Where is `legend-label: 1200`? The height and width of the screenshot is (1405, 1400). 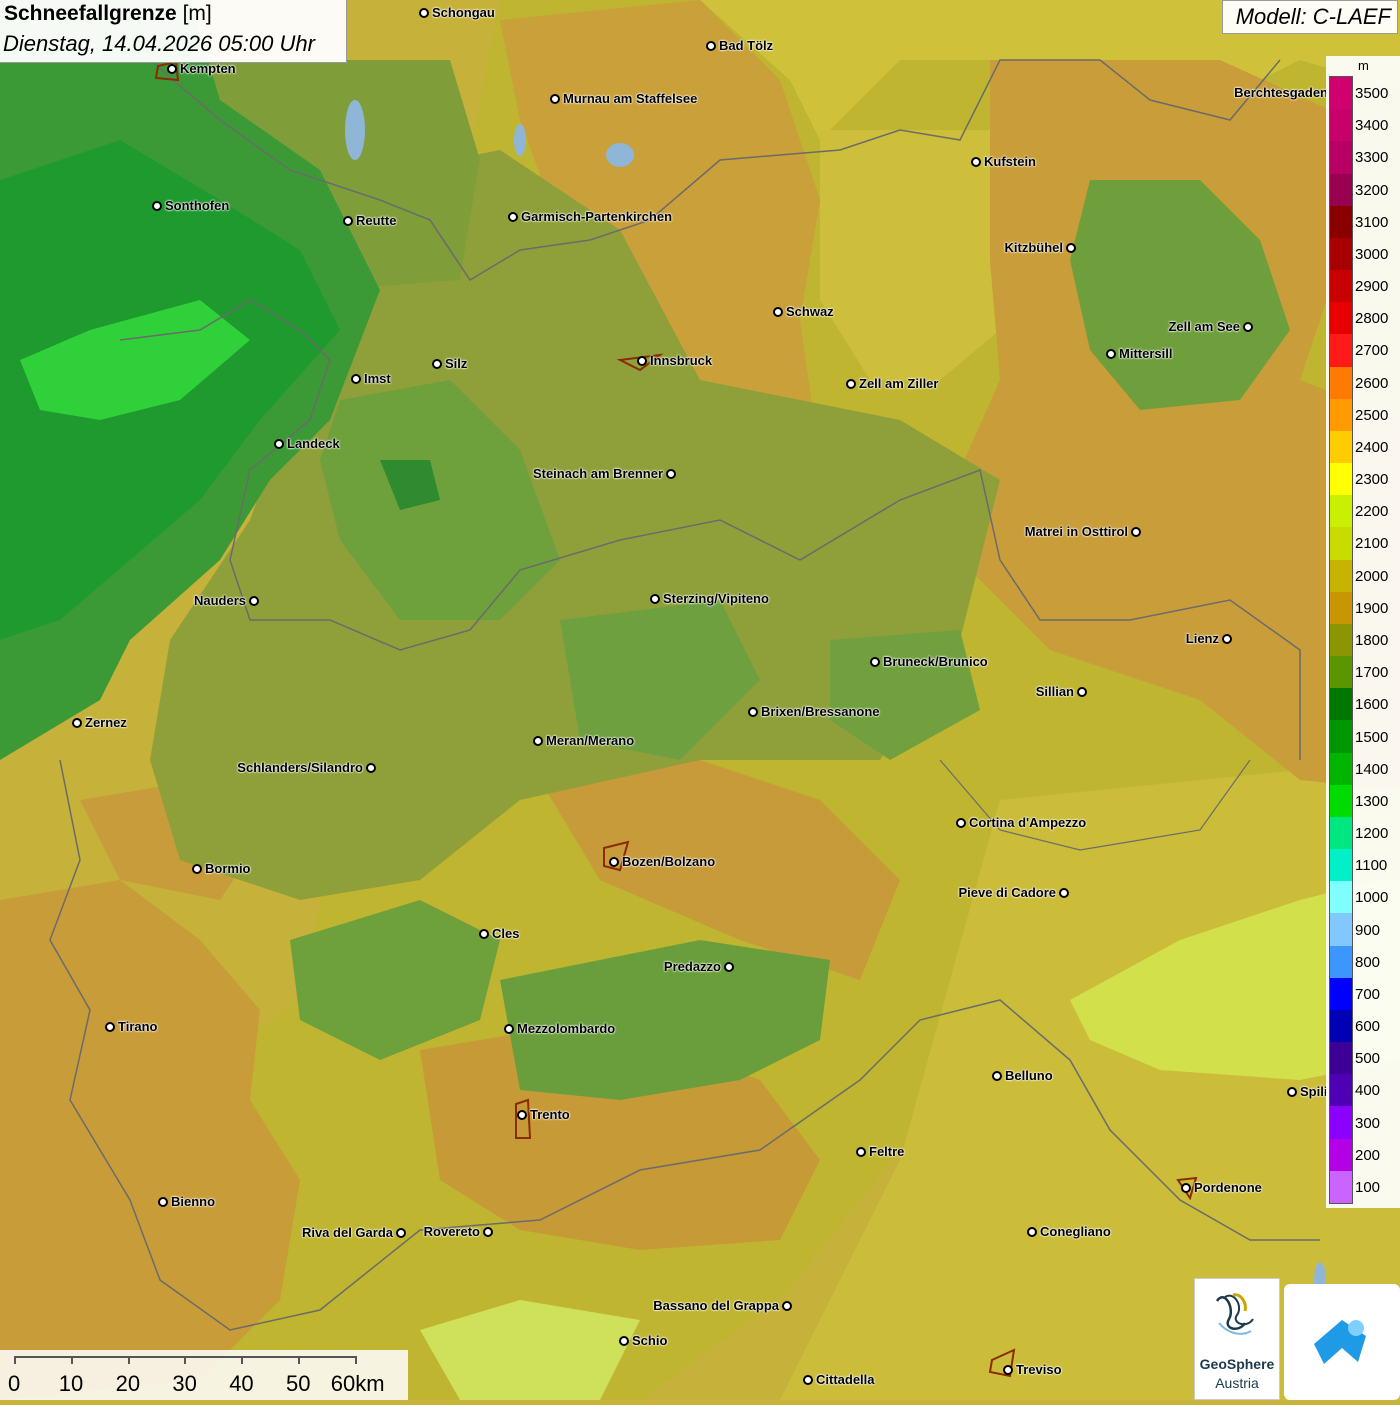
legend-label: 1200 is located at coordinates (1372, 834).